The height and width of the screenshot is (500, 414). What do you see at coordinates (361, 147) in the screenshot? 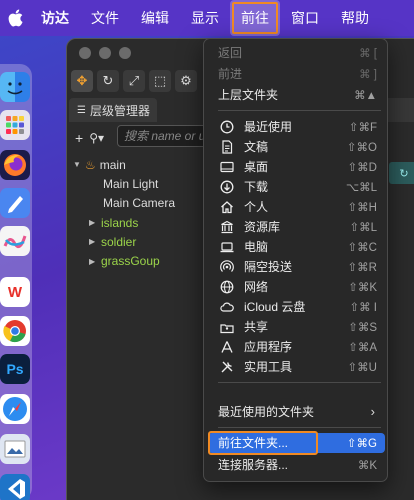
I see `menu-item-shortcut: ⇧⌘O` at bounding box center [361, 147].